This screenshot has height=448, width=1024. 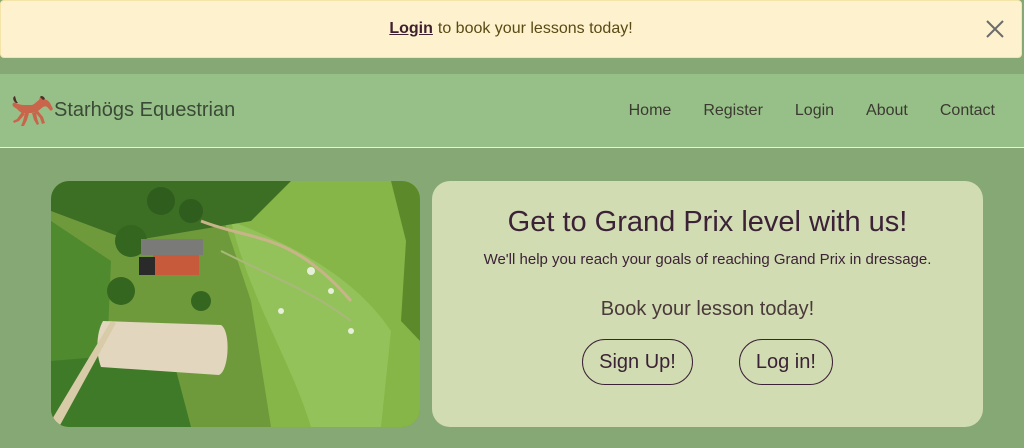 What do you see at coordinates (967, 111) in the screenshot?
I see `nav-contact: Contact` at bounding box center [967, 111].